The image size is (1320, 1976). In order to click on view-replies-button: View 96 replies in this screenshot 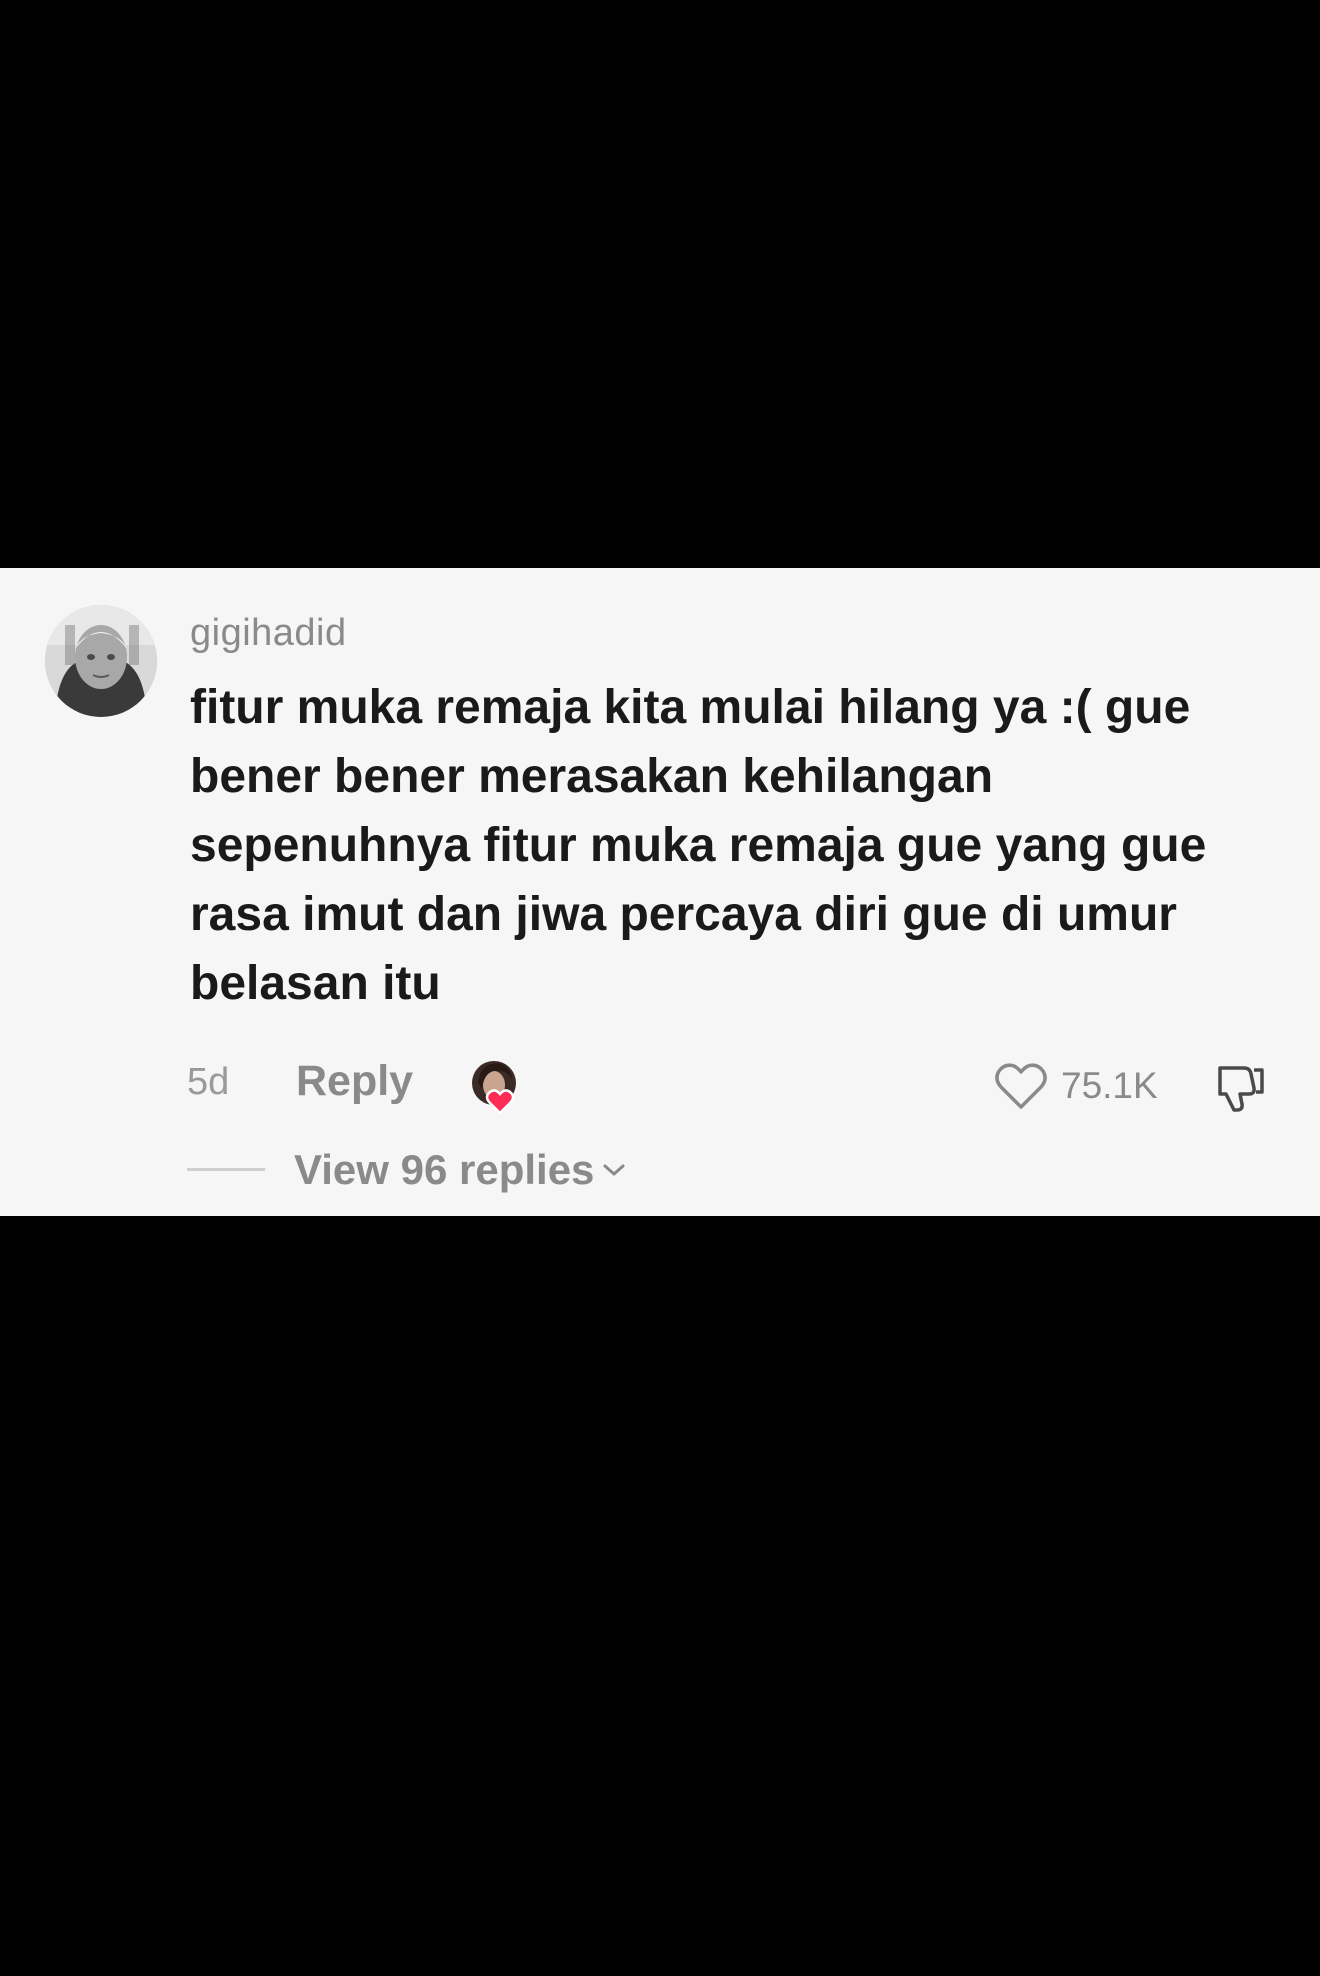, I will do `click(461, 1170)`.